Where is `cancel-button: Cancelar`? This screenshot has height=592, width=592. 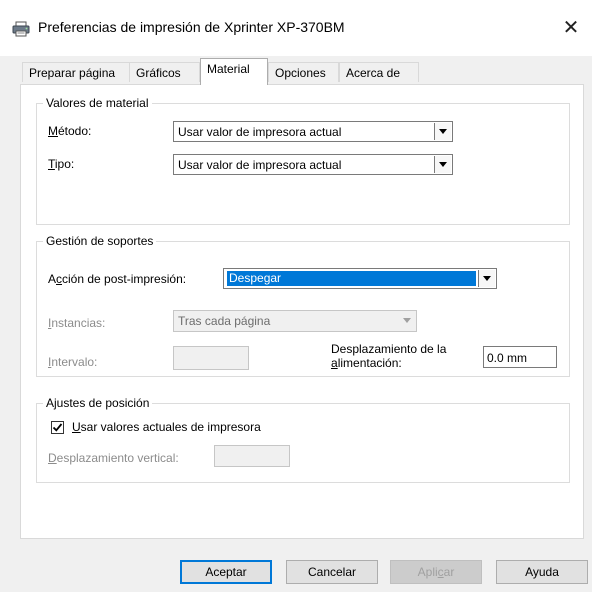 cancel-button: Cancelar is located at coordinates (332, 572).